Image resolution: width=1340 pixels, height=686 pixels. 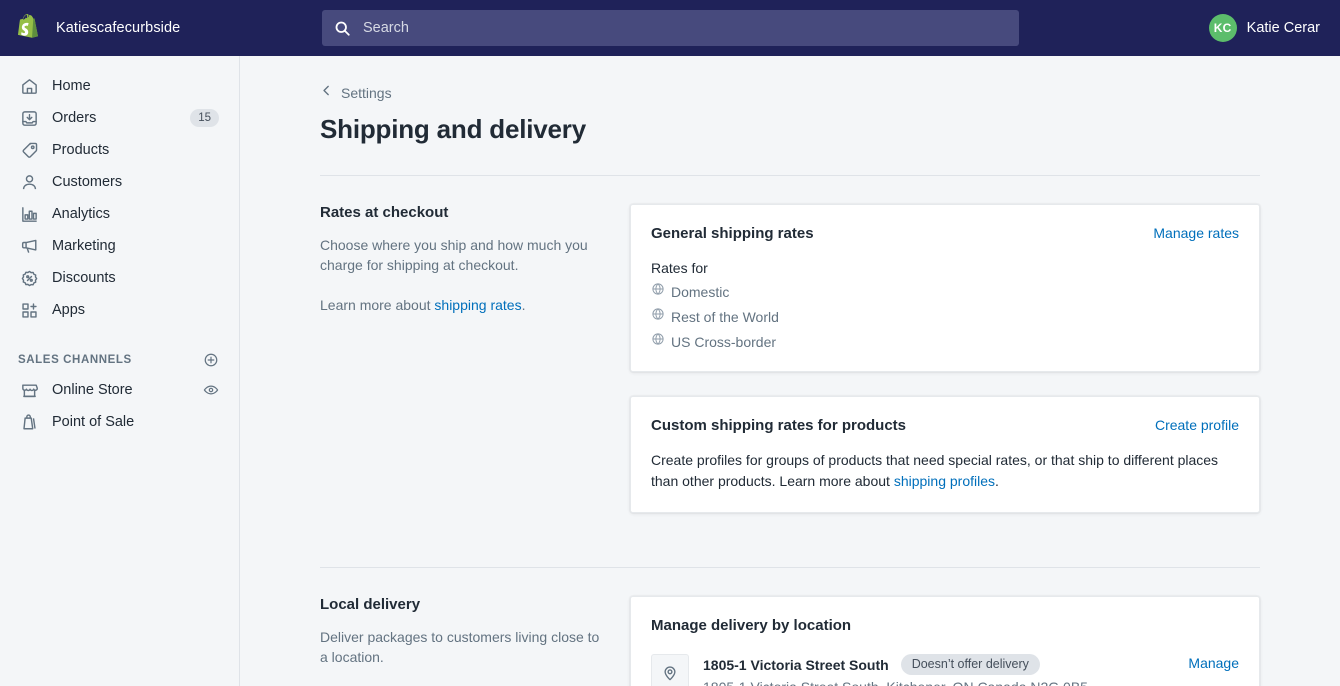 What do you see at coordinates (119, 246) in the screenshot?
I see `sidebar-item-marketing: Marketing` at bounding box center [119, 246].